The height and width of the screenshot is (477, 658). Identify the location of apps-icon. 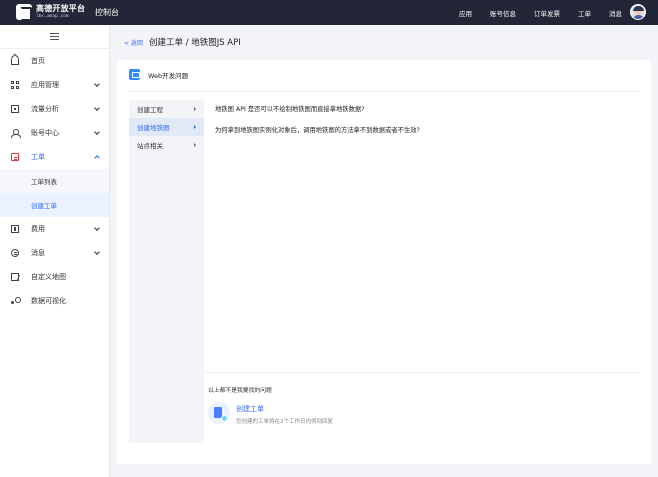
(15, 85).